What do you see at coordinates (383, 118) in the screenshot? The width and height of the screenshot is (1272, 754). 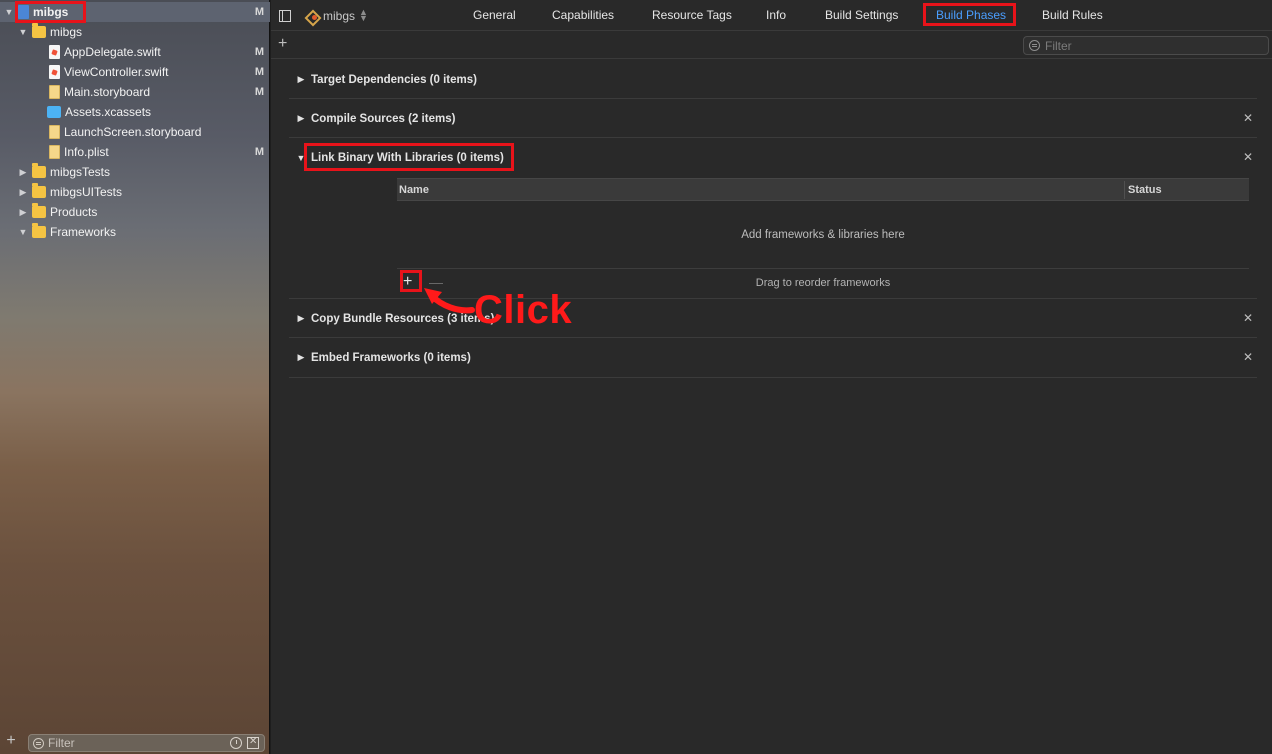 I see `phase-title: Compile Sources (2 items)` at bounding box center [383, 118].